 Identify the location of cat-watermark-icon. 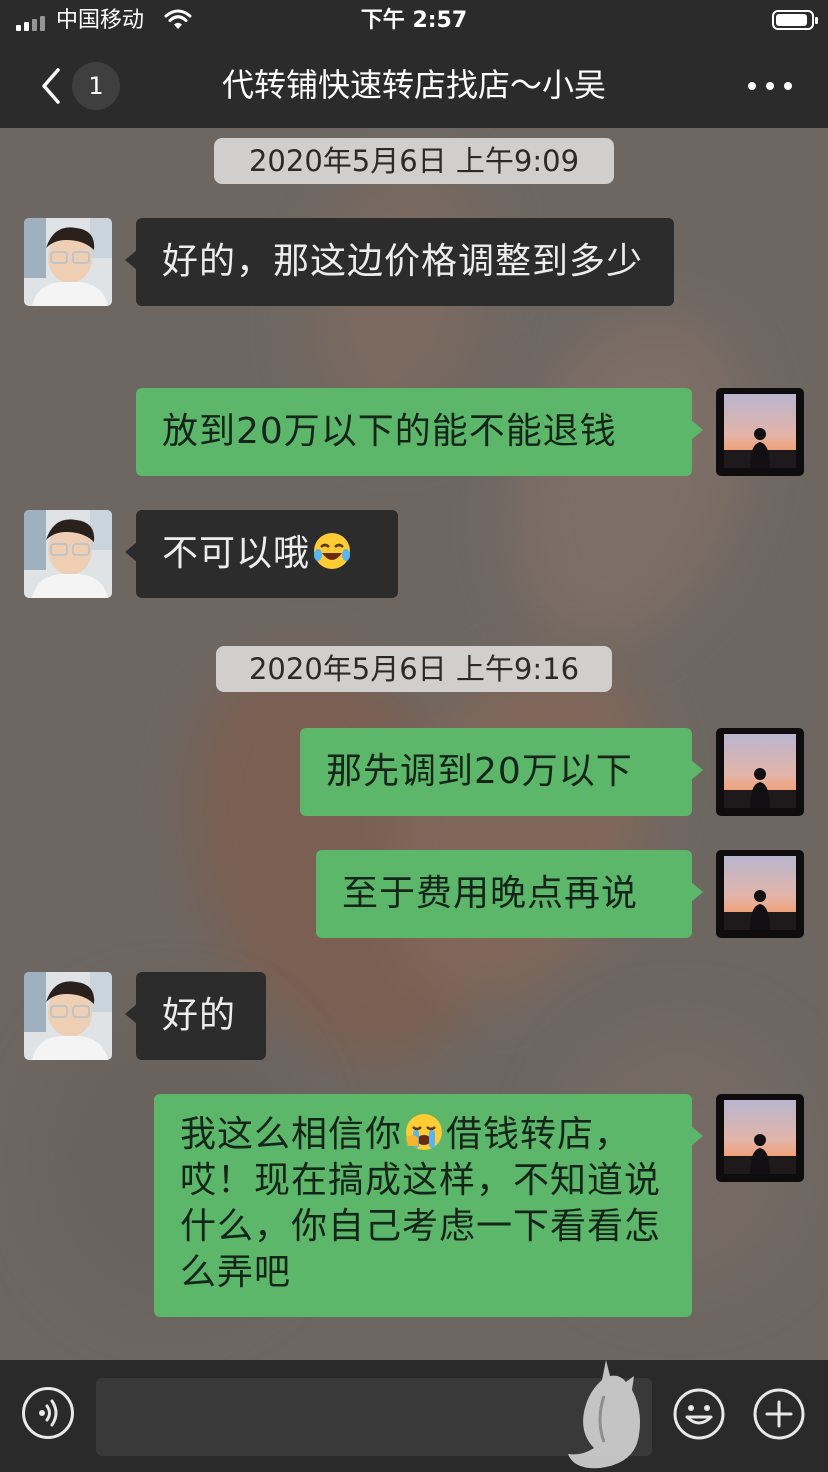
(604, 1414).